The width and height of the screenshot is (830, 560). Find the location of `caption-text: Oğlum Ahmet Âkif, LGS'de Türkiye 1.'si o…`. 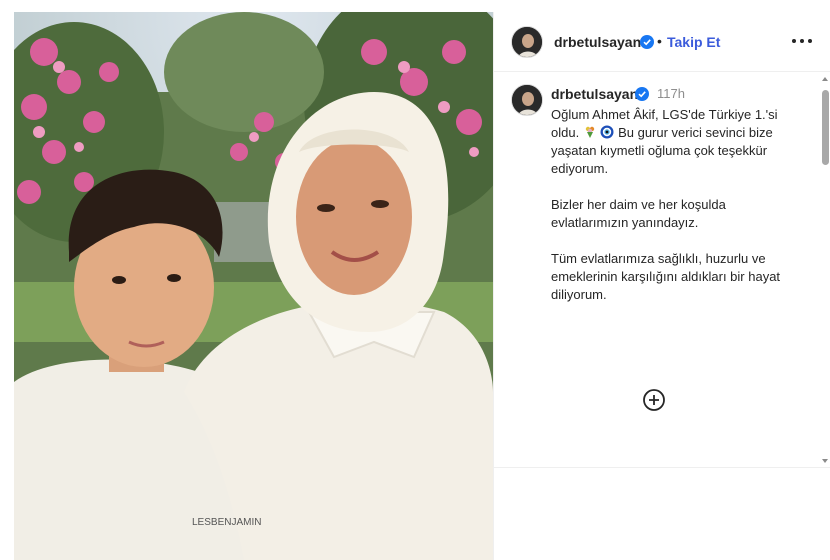

caption-text: Oğlum Ahmet Âkif, LGS'de Türkiye 1.'si o… is located at coordinates (676, 214).